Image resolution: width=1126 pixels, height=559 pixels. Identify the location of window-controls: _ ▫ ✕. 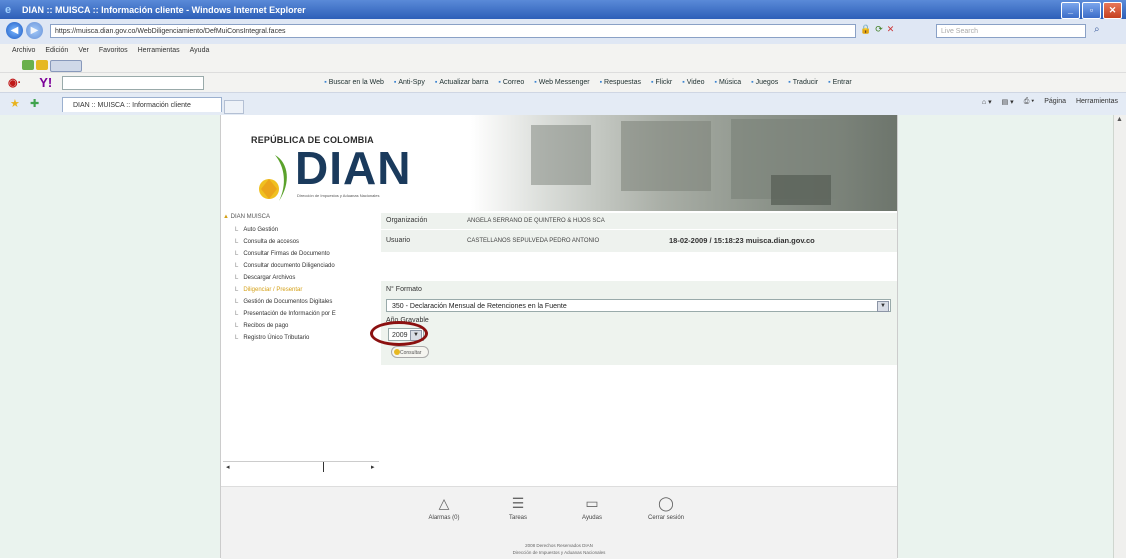
(1091, 10).